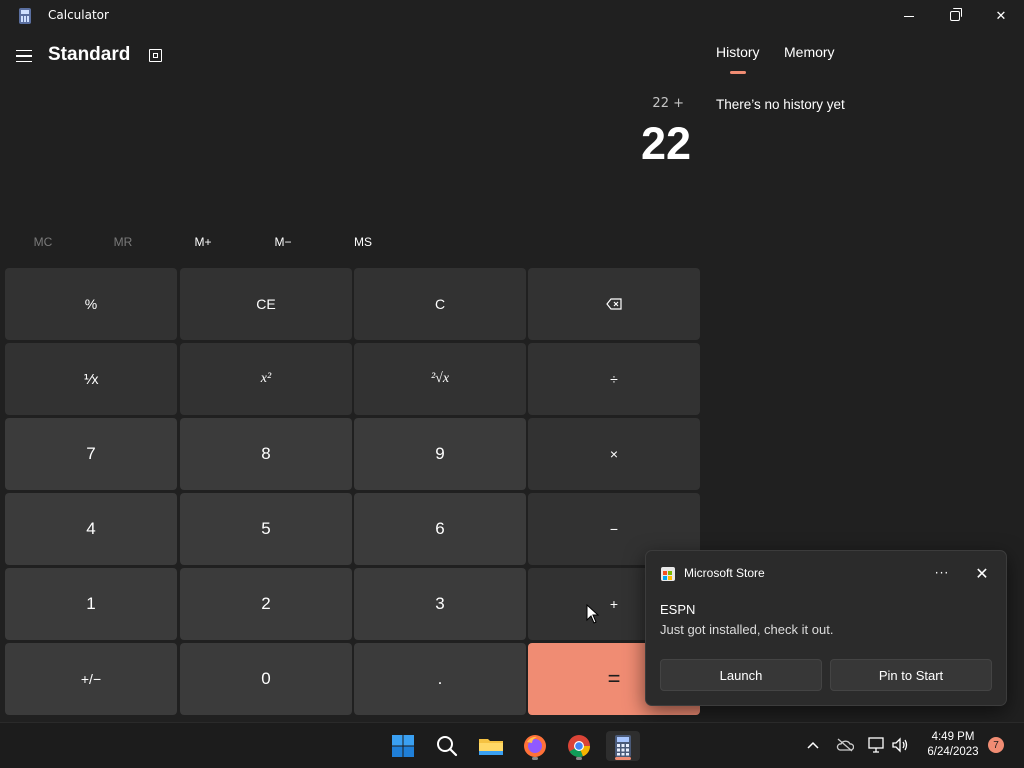 This screenshot has width=1024, height=768. I want to click on digit-7-button: 7, so click(91, 454).